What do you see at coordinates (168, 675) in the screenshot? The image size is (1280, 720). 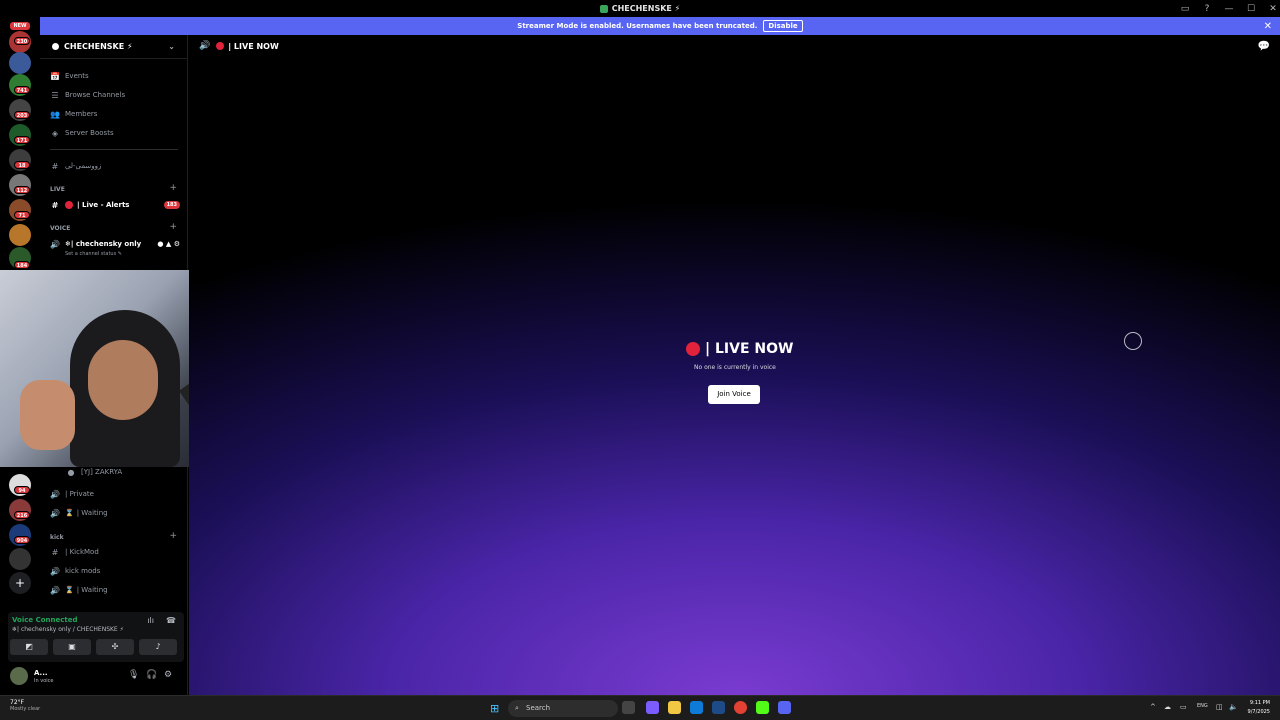 I see `gear-icon: ⚙` at bounding box center [168, 675].